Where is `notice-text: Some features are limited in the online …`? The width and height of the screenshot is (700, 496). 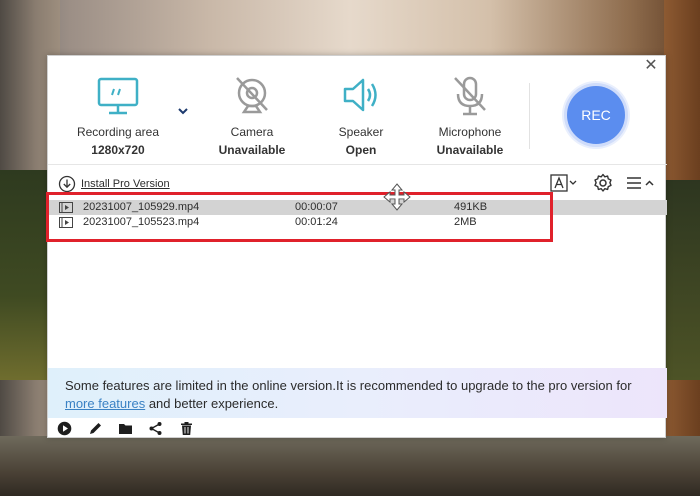
notice-text: Some features are limited in the online … is located at coordinates (348, 385).